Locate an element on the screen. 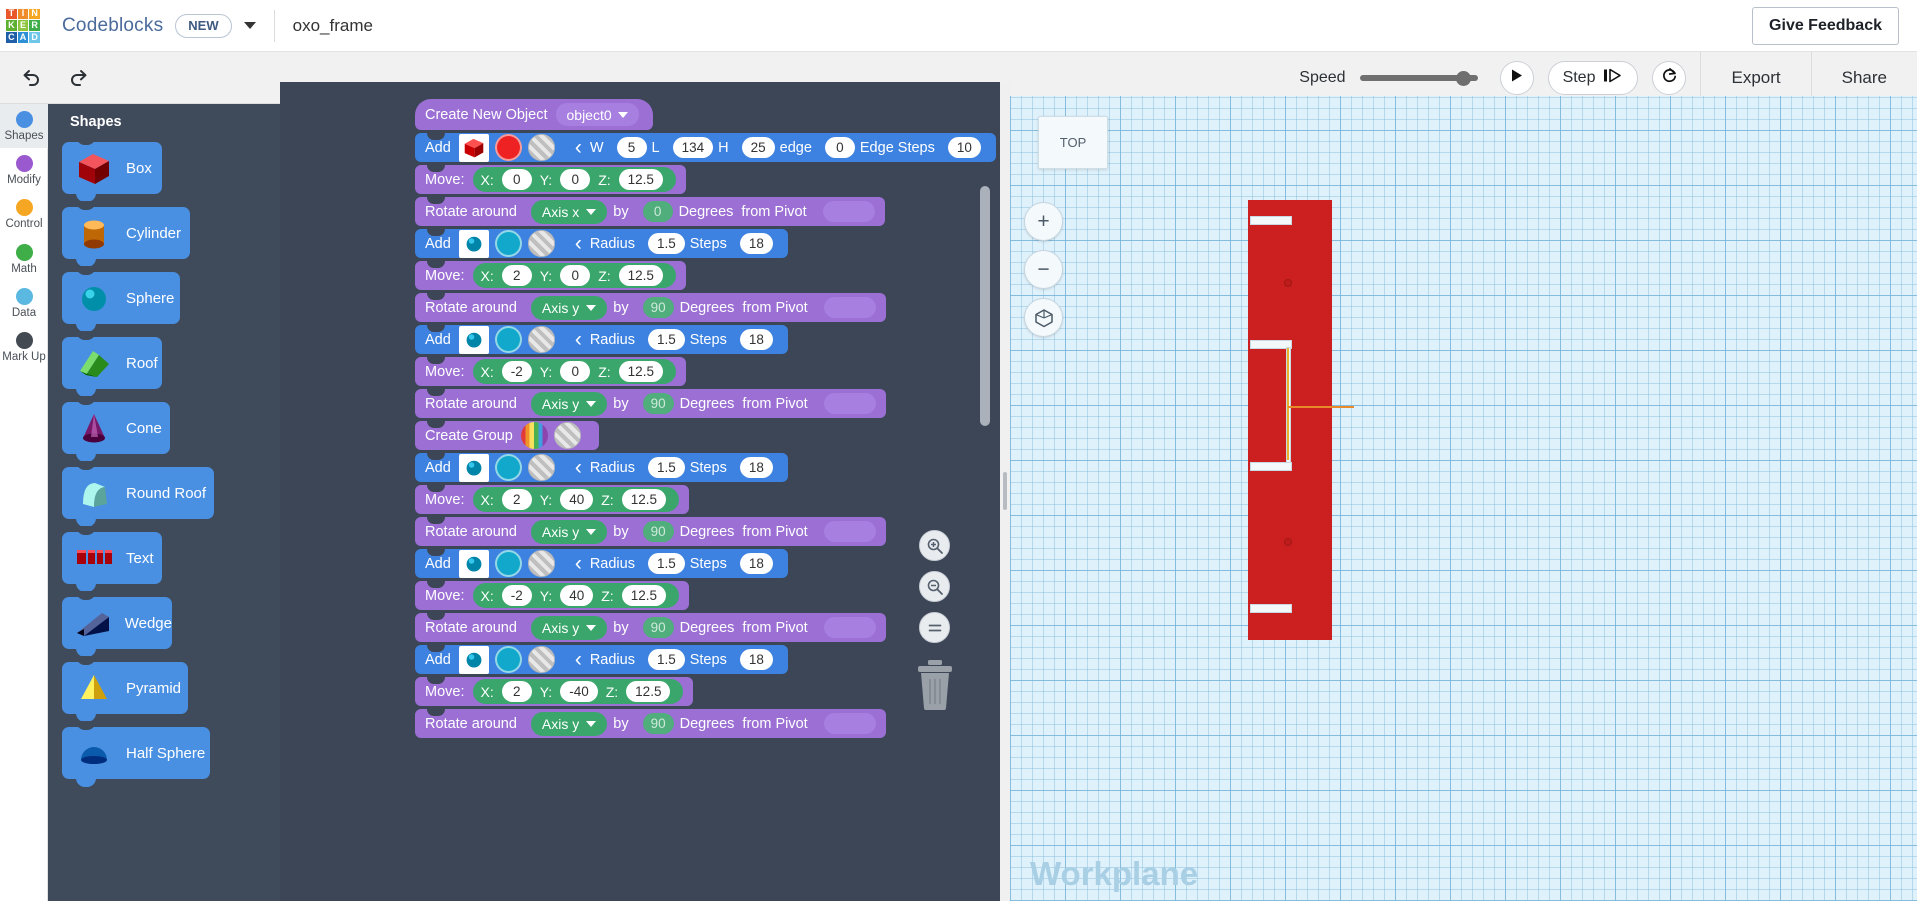 Image resolution: width=1917 pixels, height=901 pixels. group-hole-swatch is located at coordinates (567, 435).